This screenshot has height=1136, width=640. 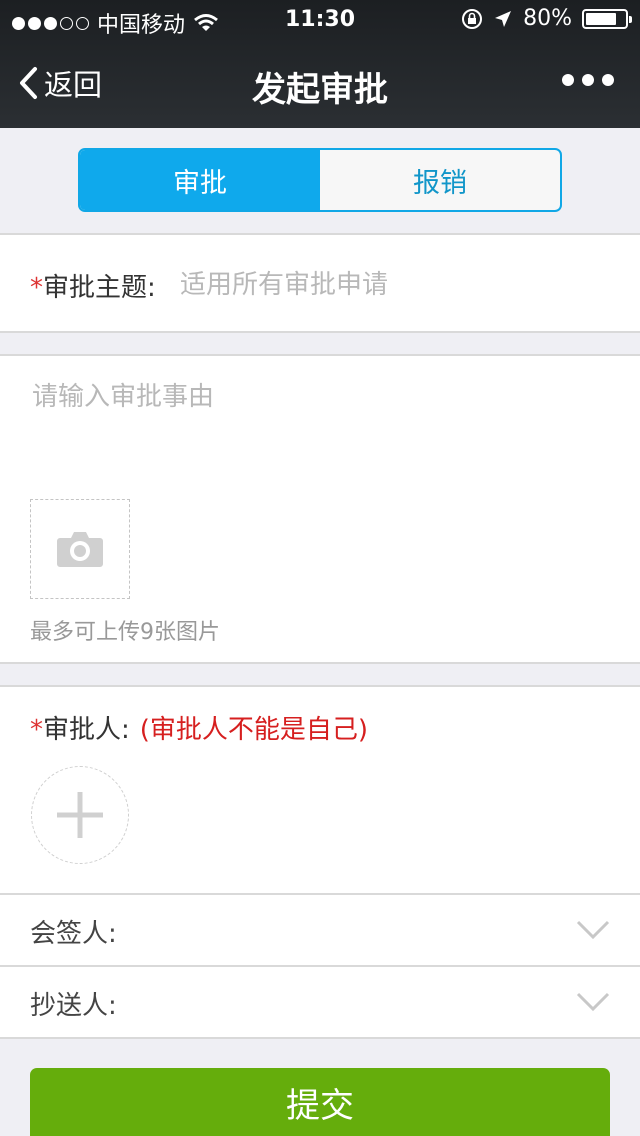 I want to click on cosigner-label: 会签人:, so click(x=73, y=934).